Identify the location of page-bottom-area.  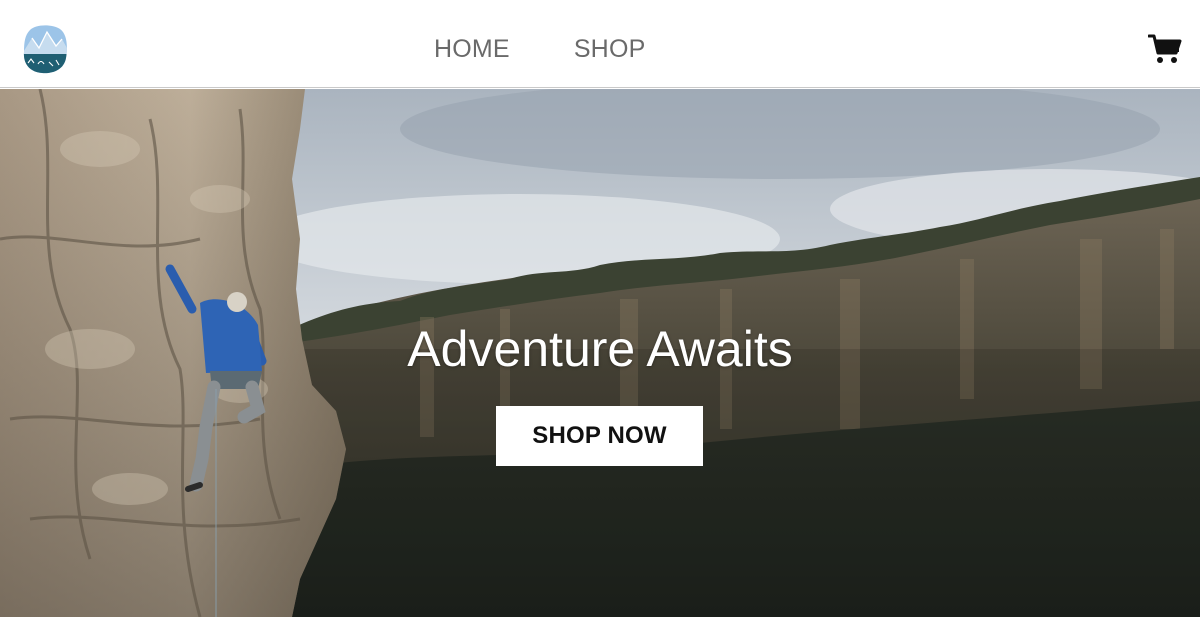
(600, 622).